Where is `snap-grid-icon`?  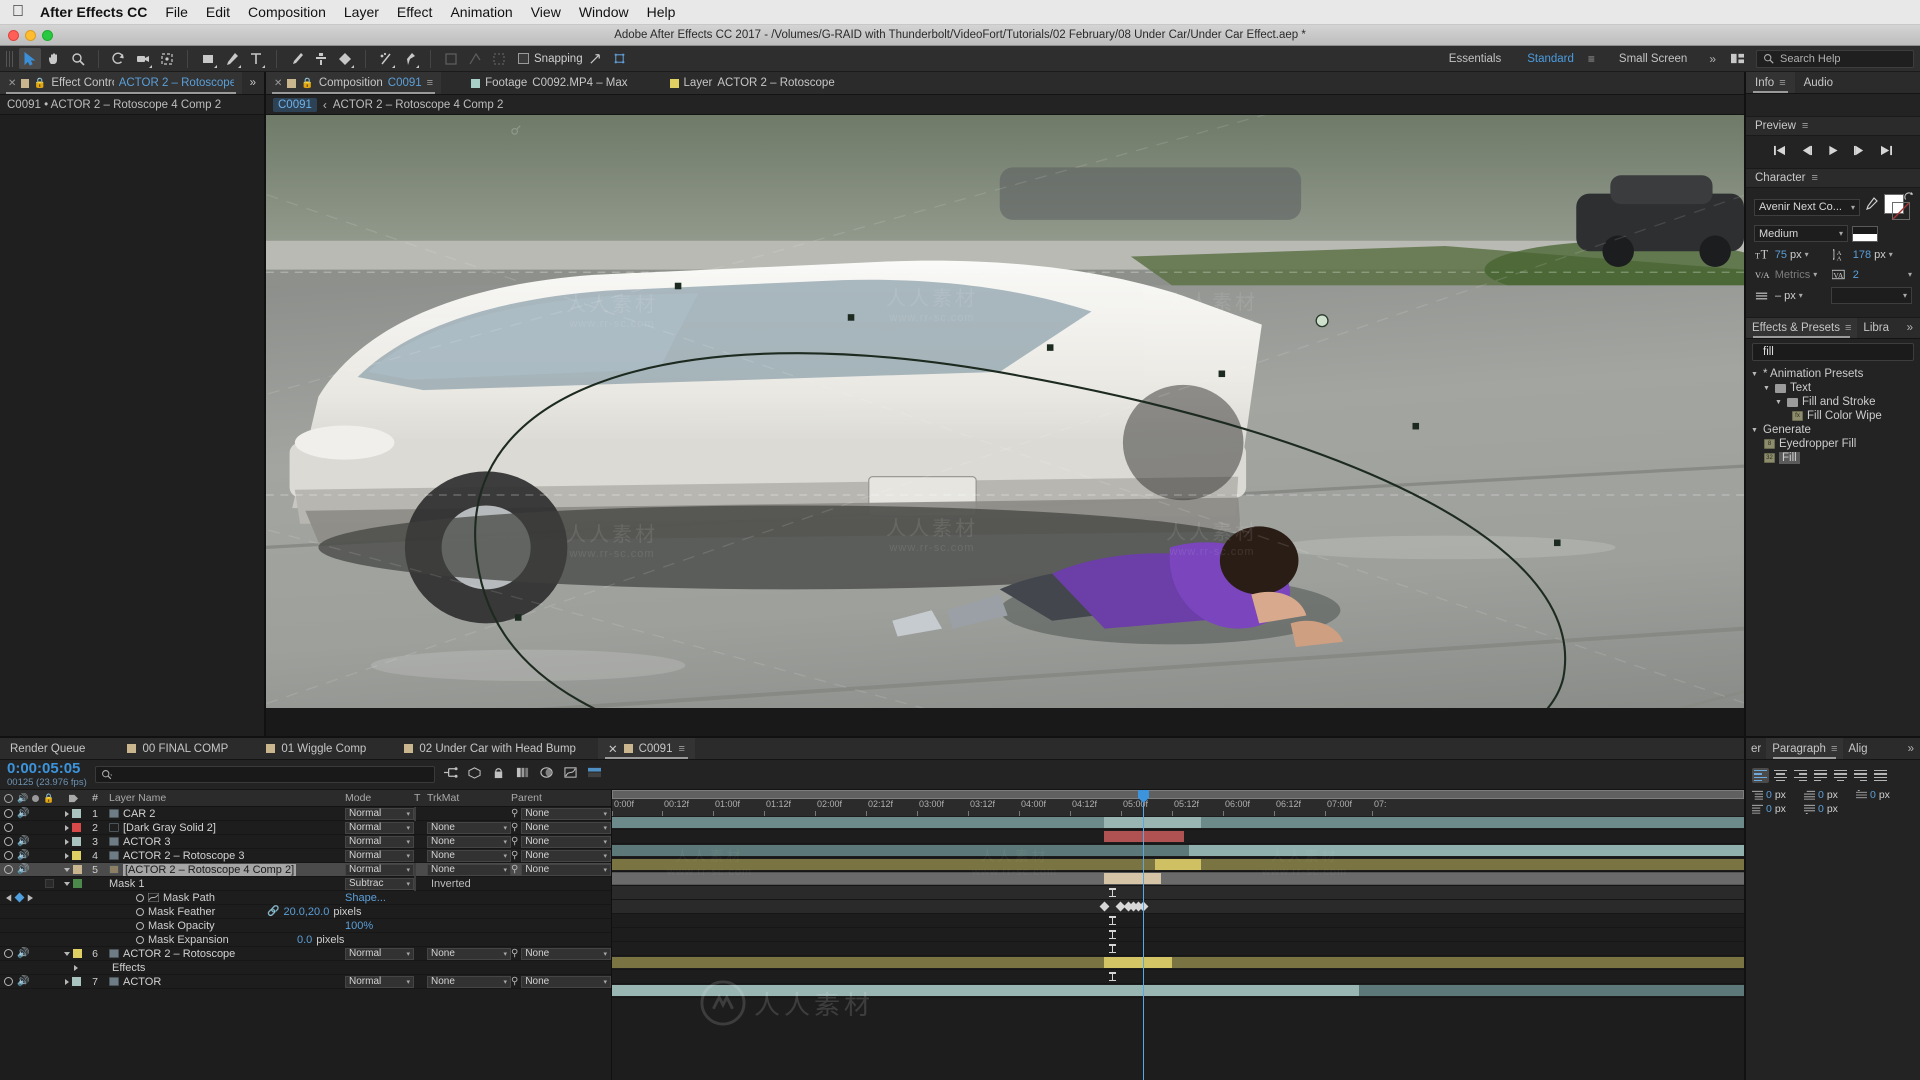
snap-grid-icon is located at coordinates (620, 58).